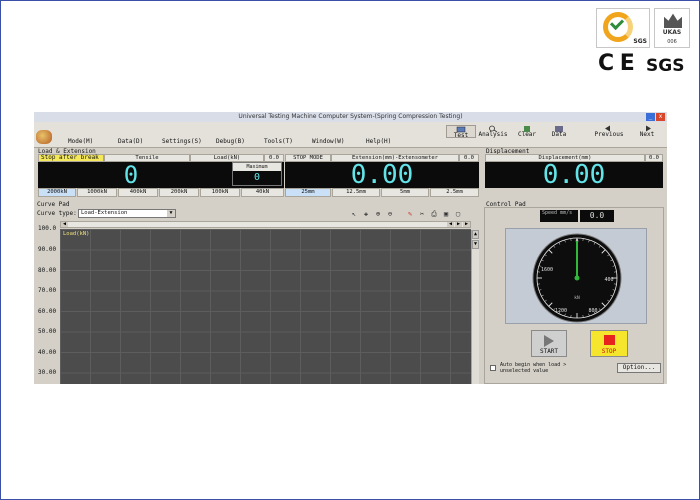  Describe the element at coordinates (308, 192) in the screenshot. I see `extension-range-button: 25mm` at that location.